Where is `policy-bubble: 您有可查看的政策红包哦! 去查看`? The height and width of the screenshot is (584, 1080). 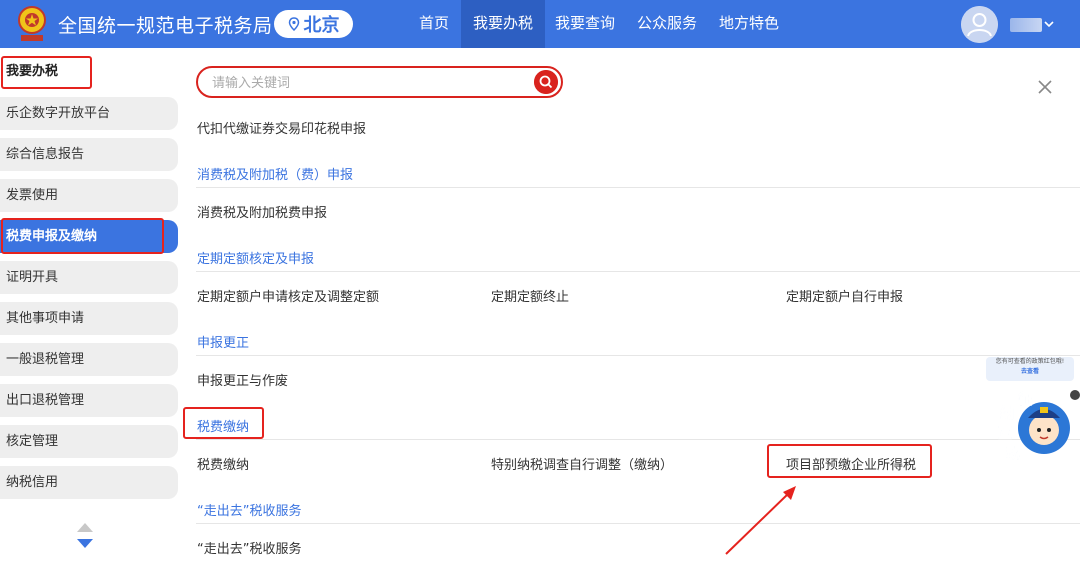
policy-bubble: 您有可查看的政策红包哦! 去查看 is located at coordinates (1030, 369).